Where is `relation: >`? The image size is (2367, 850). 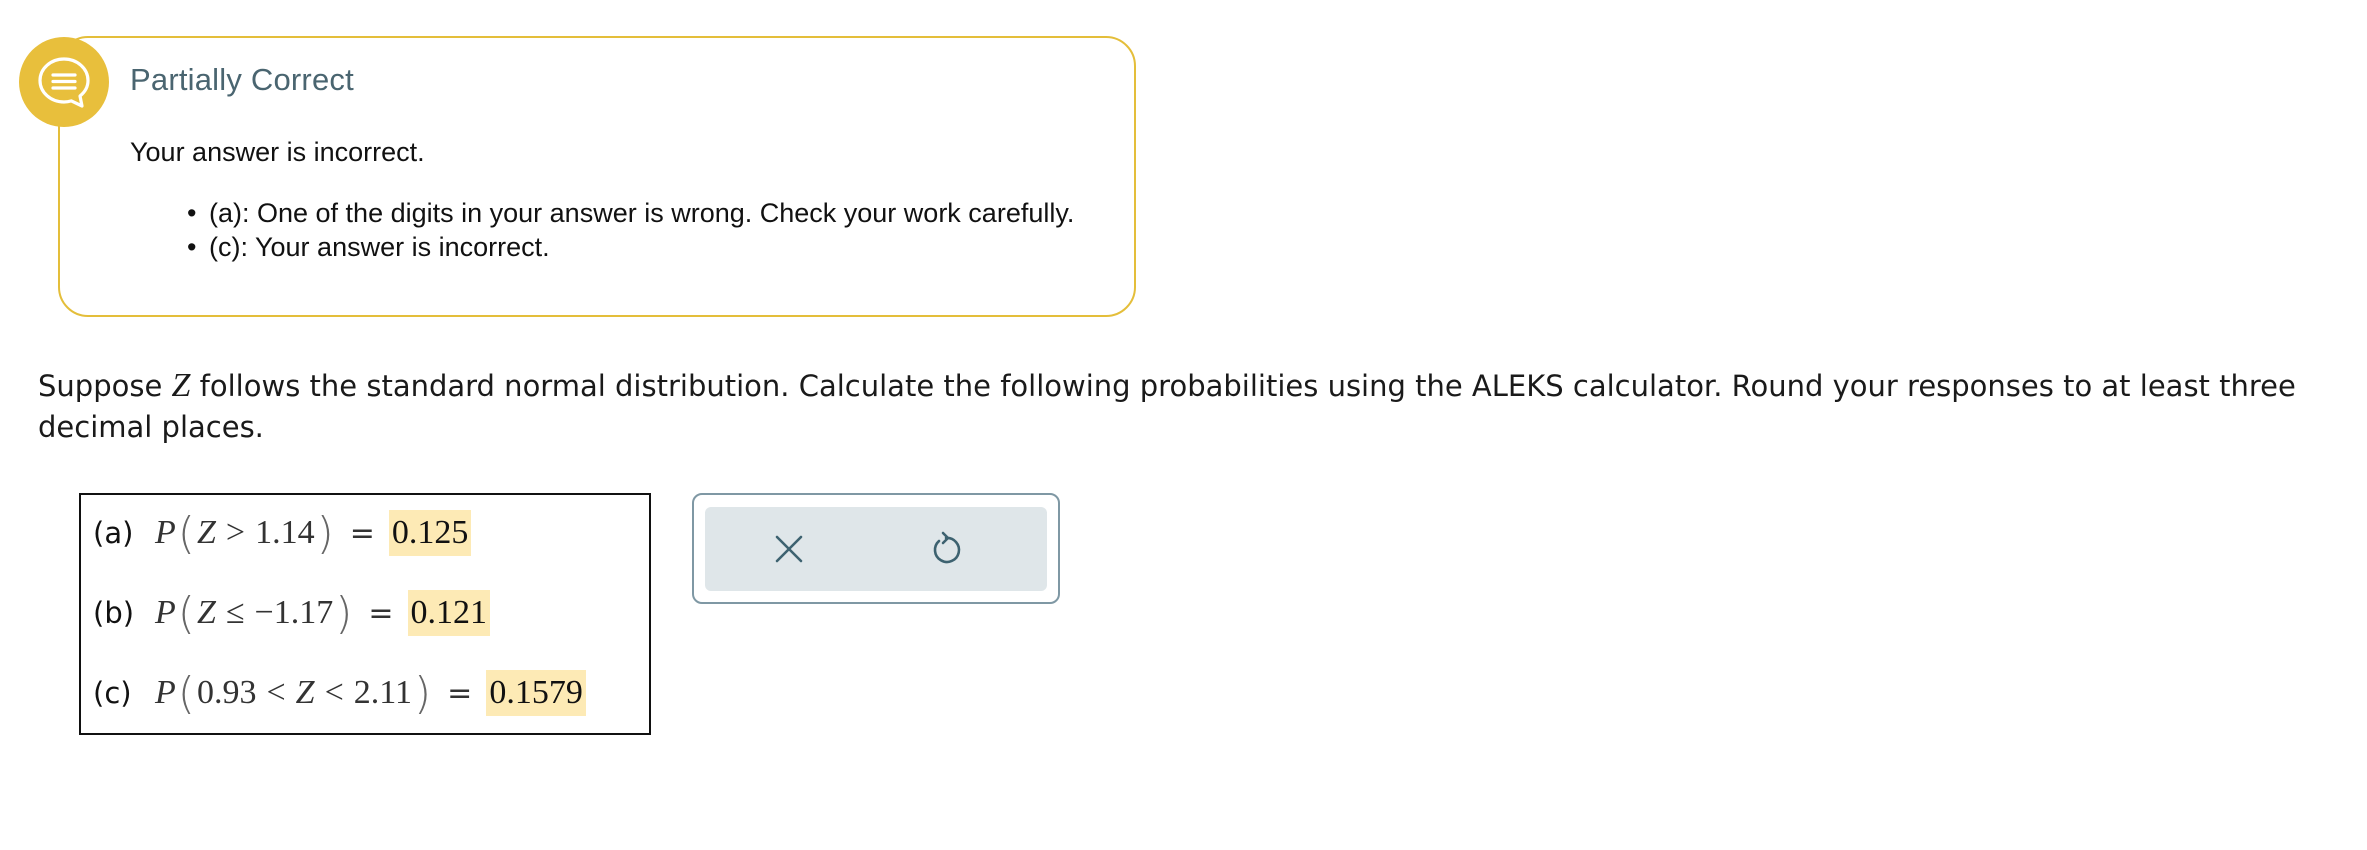
relation: > is located at coordinates (235, 532).